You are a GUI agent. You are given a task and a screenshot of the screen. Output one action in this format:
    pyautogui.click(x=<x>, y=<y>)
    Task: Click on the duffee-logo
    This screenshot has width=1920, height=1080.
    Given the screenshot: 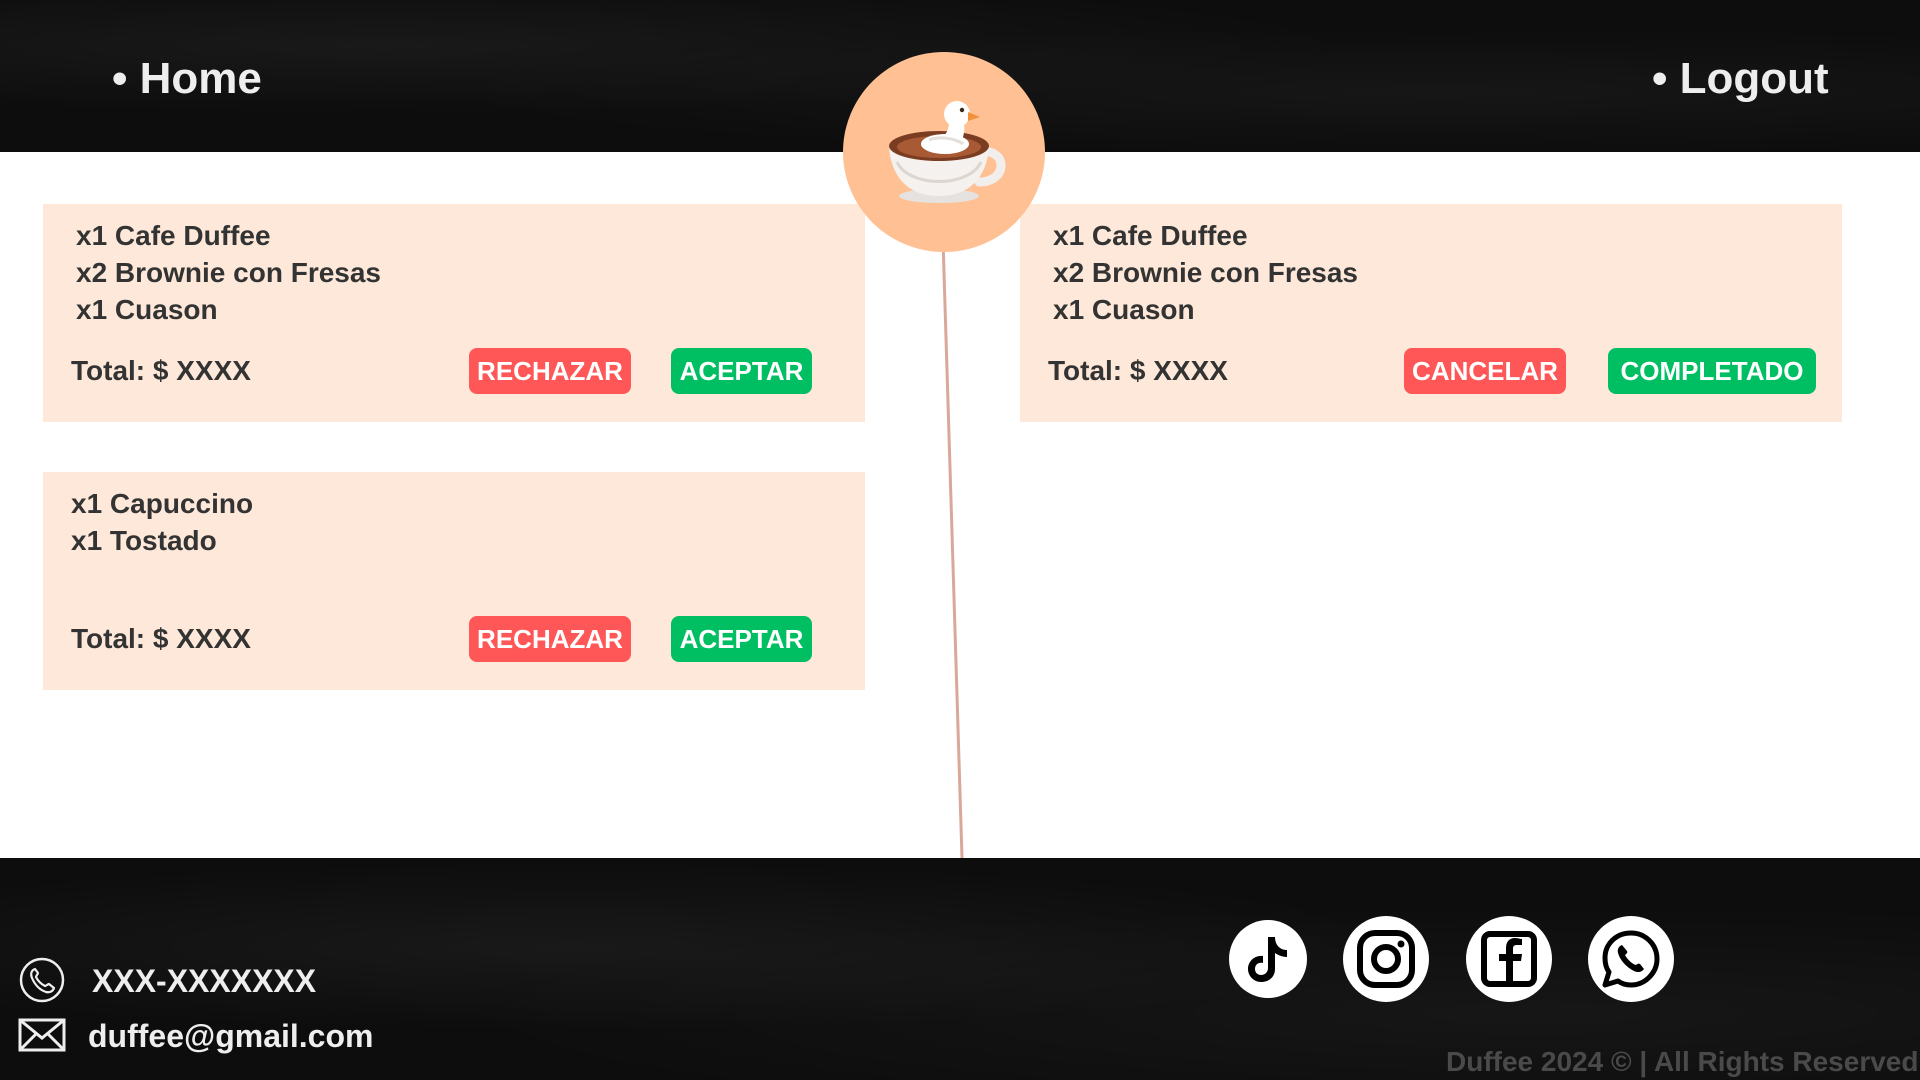 What is the action you would take?
    pyautogui.click(x=944, y=152)
    